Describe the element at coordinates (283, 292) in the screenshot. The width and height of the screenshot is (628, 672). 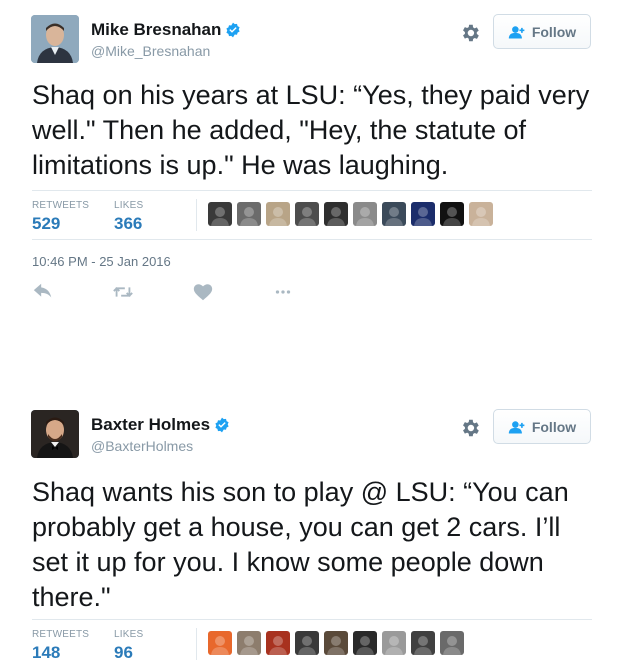
I see `more-icon` at that location.